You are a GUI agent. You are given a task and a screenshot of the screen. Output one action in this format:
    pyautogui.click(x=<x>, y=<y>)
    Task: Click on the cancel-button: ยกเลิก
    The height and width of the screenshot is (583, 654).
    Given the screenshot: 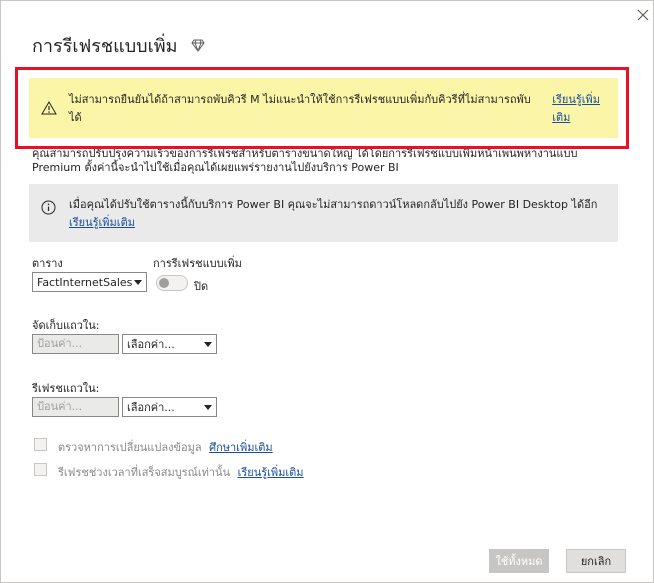 What is the action you would take?
    pyautogui.click(x=596, y=561)
    